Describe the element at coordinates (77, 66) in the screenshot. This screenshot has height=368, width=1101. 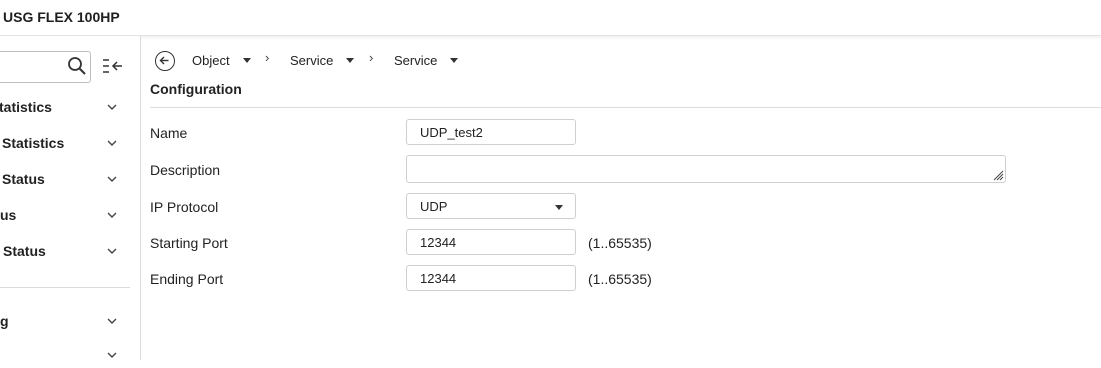
I see `search-icon` at that location.